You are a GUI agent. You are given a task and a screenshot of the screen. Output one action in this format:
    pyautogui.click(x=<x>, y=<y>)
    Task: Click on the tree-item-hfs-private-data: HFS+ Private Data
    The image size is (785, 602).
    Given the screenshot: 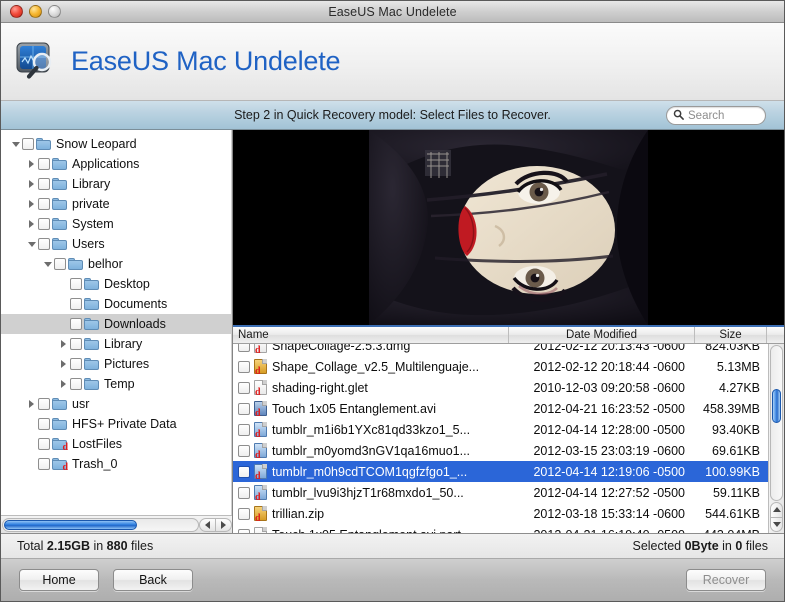 What is the action you would take?
    pyautogui.click(x=116, y=424)
    